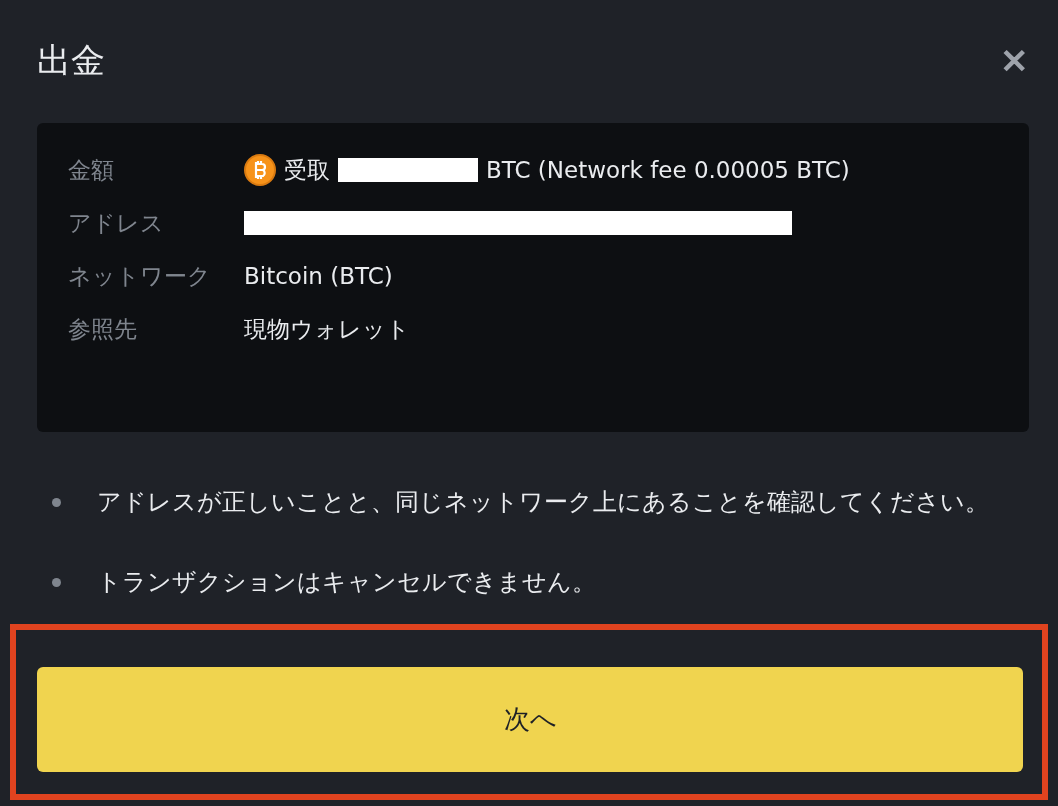 The image size is (1058, 806). What do you see at coordinates (140, 276) in the screenshot?
I see `detail-label: ネットワーク` at bounding box center [140, 276].